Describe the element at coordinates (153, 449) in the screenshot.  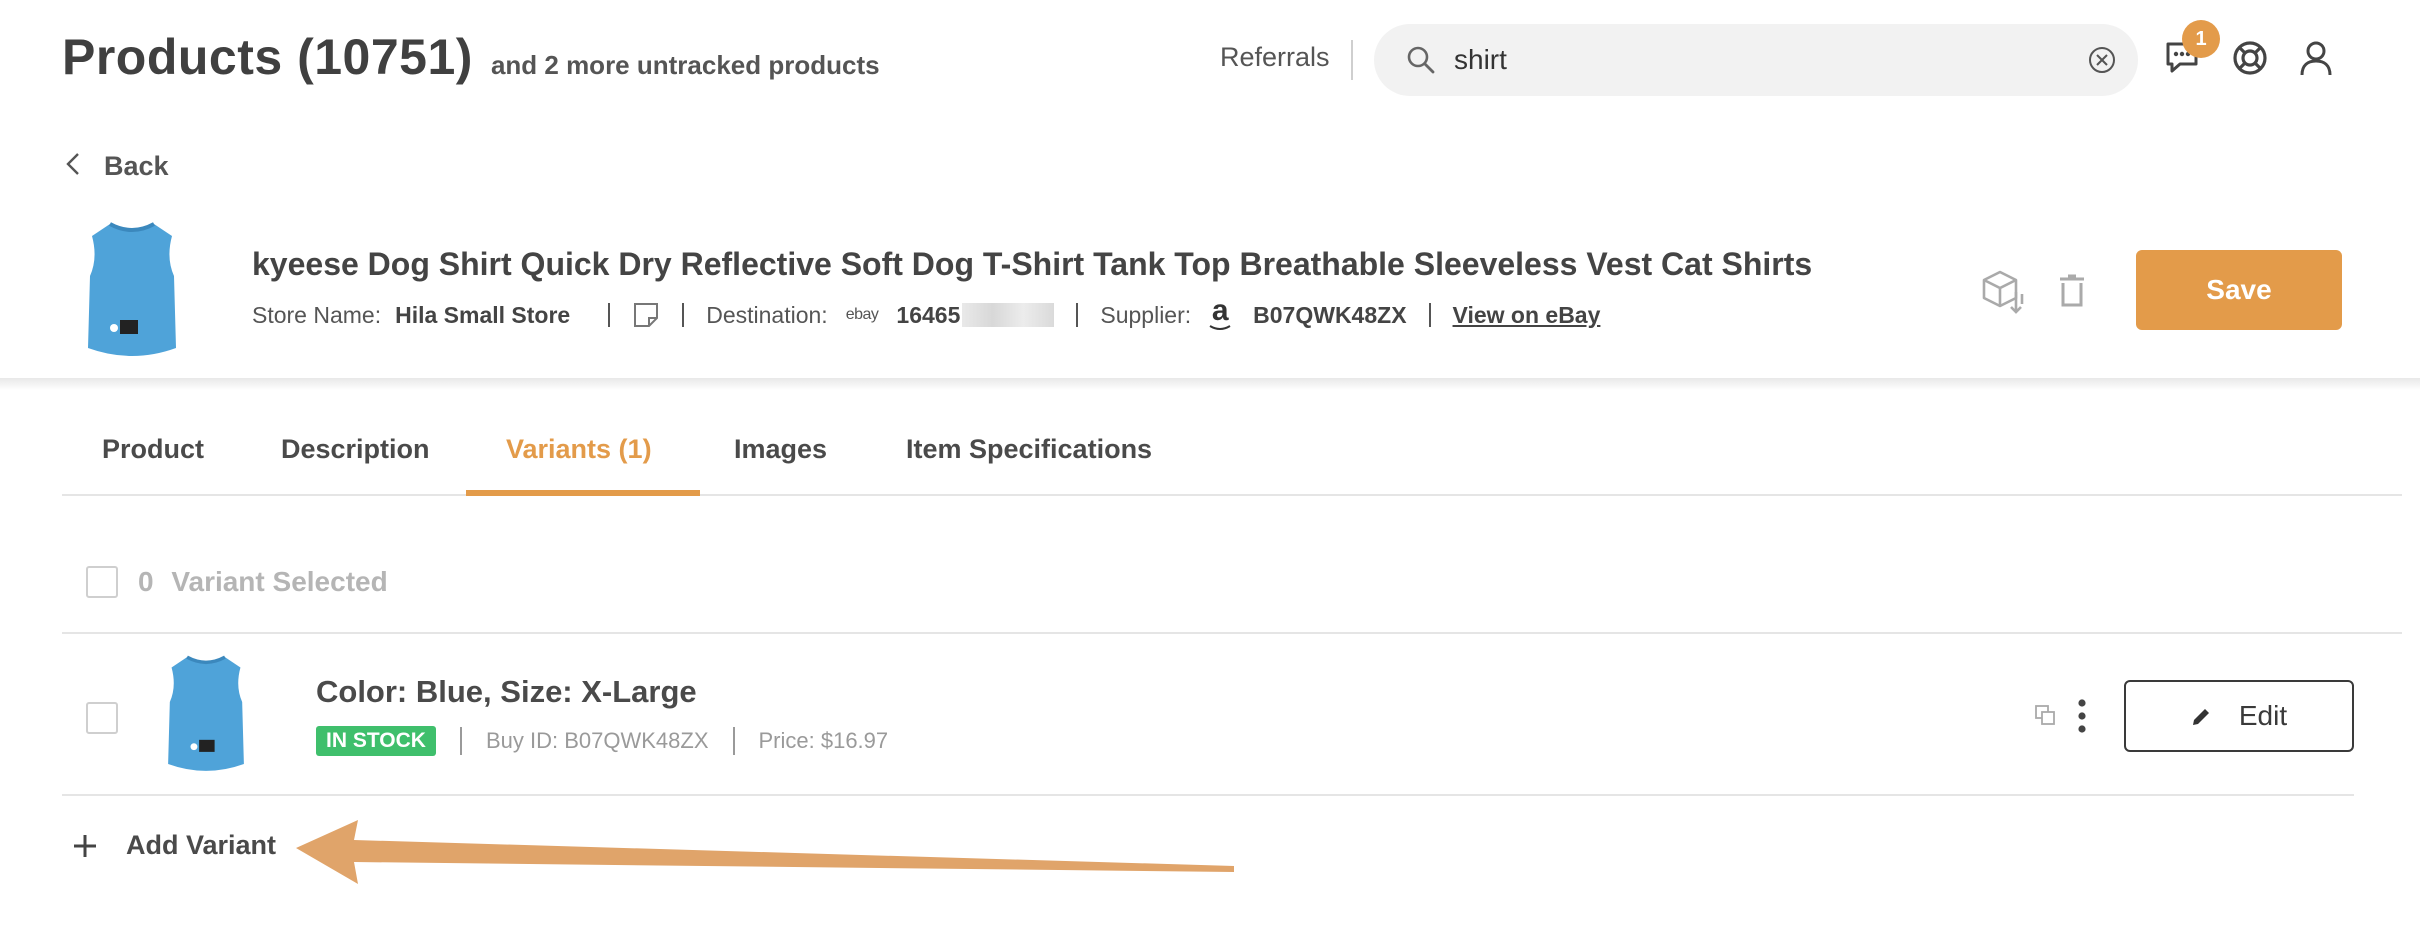
I see `tab-product: Product` at that location.